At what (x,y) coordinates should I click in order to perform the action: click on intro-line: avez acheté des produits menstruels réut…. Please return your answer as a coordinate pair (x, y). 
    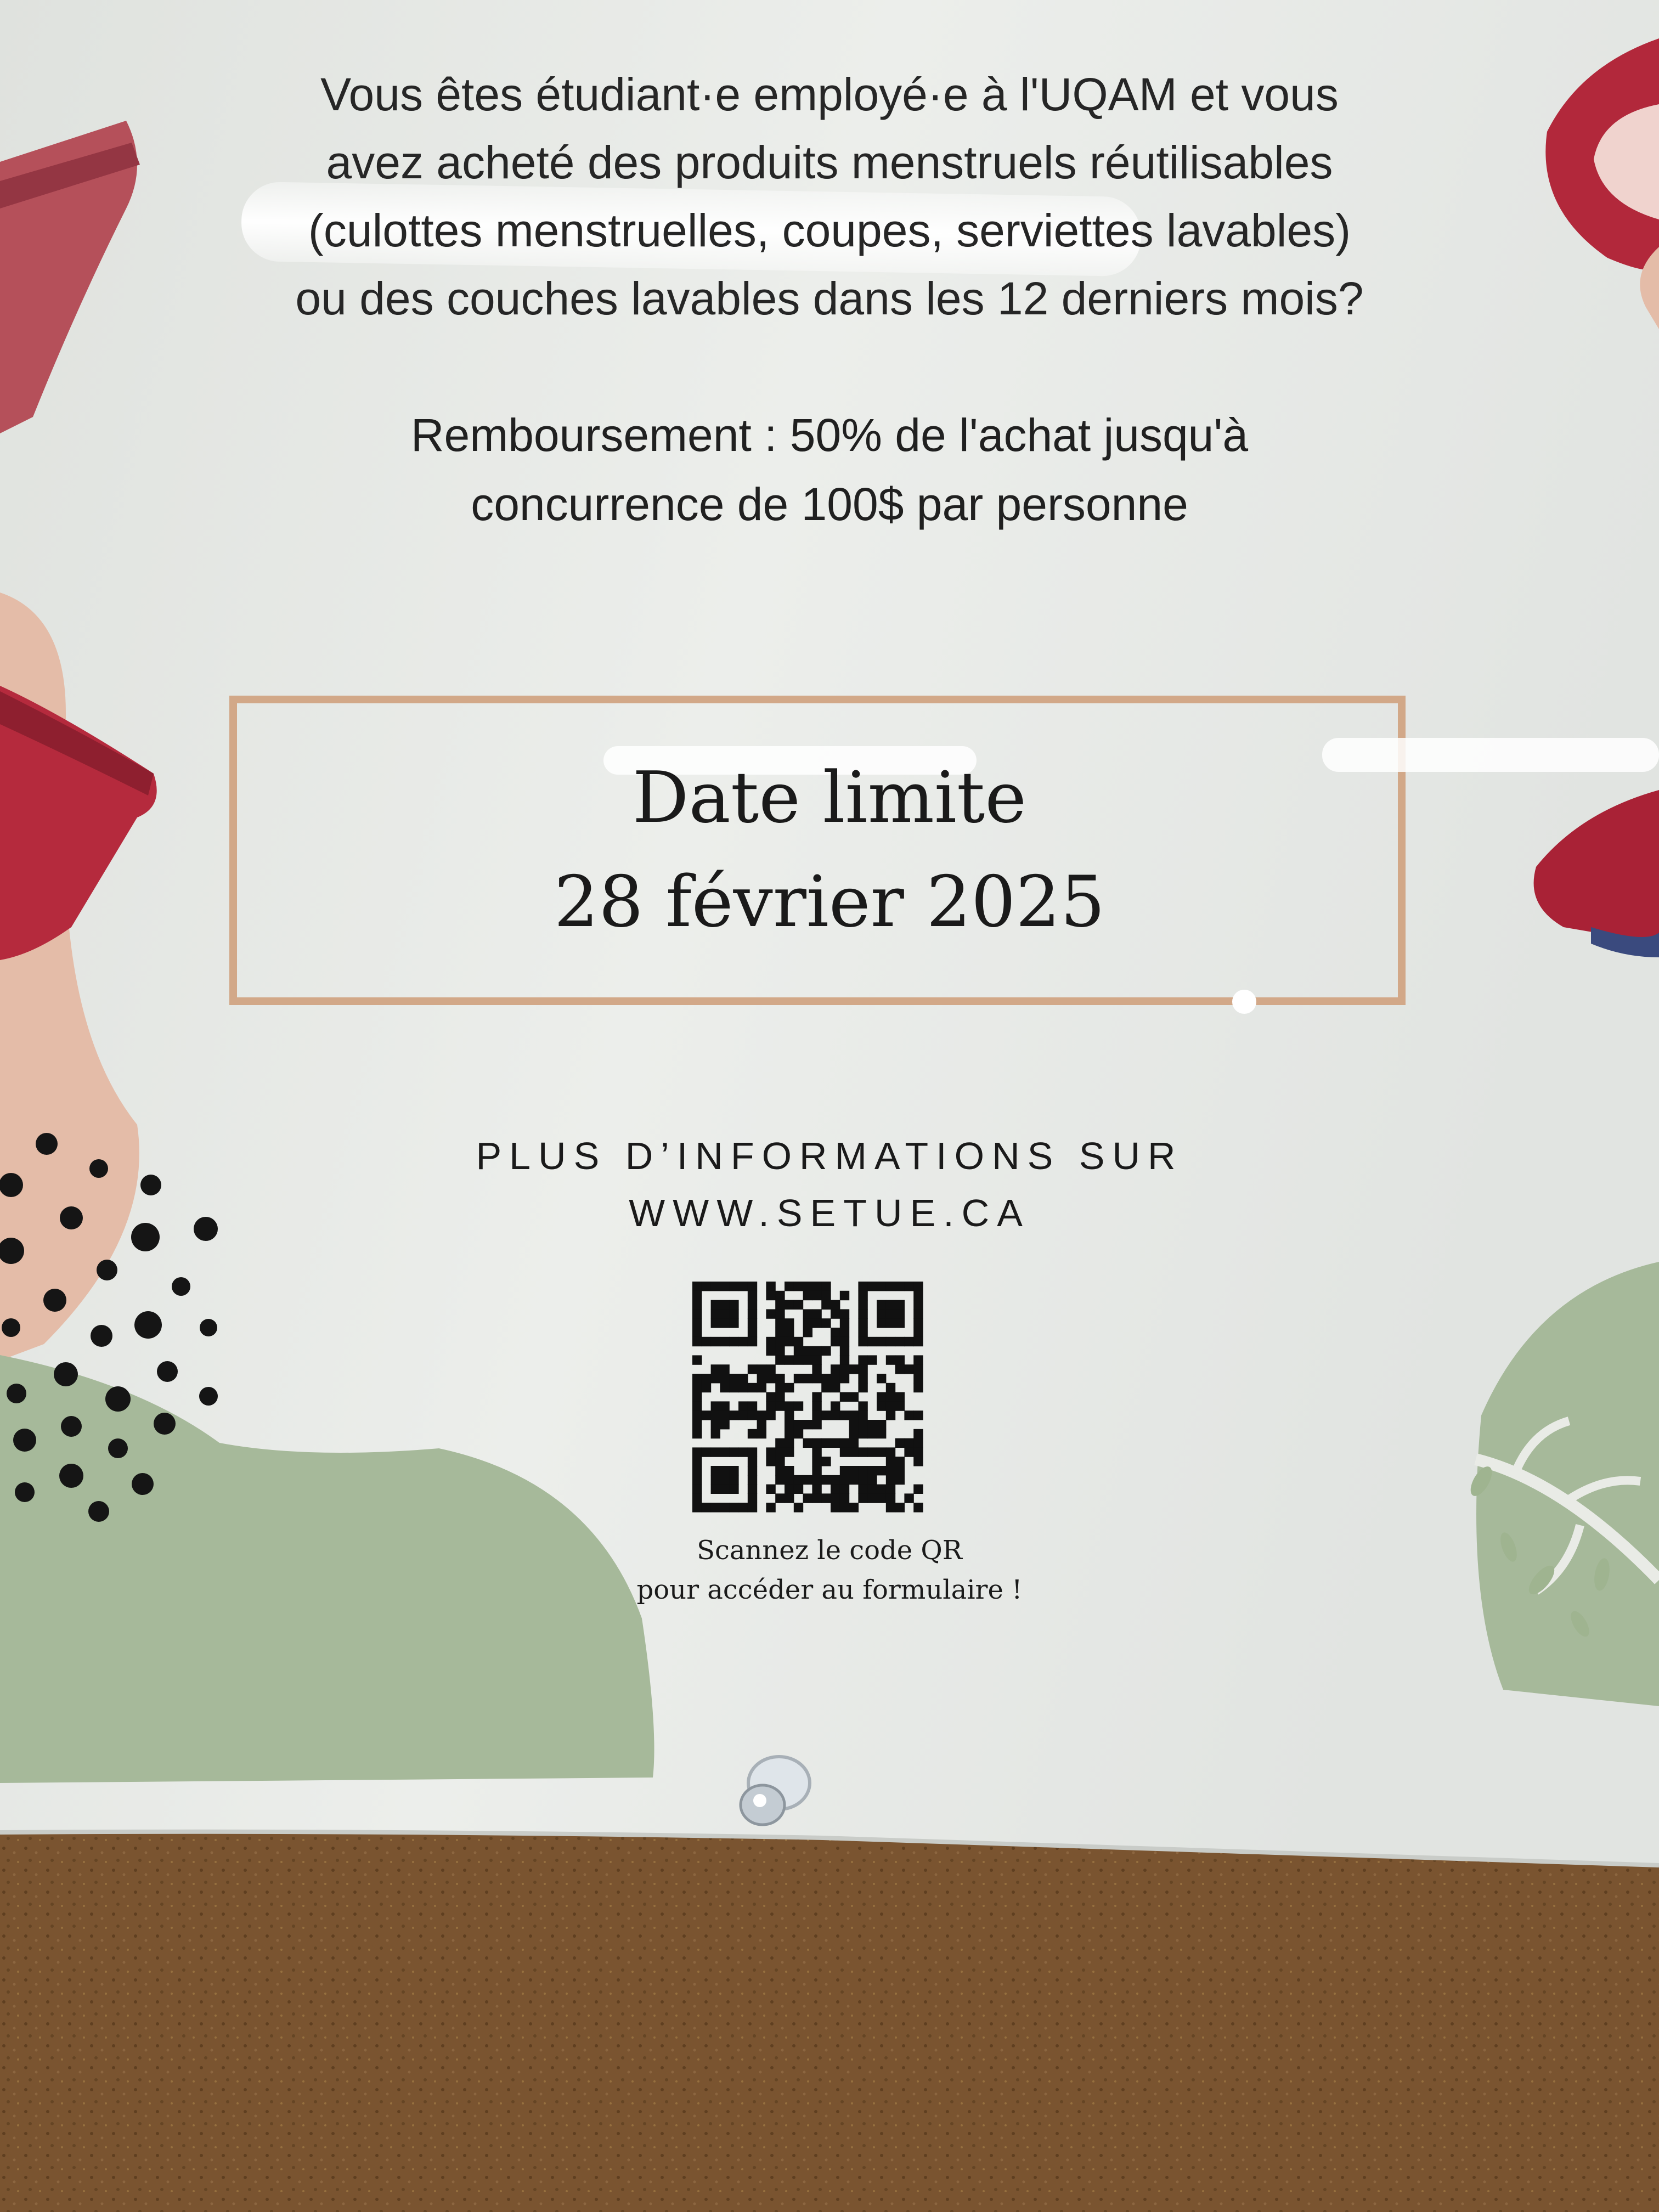
    Looking at the image, I should click on (830, 162).